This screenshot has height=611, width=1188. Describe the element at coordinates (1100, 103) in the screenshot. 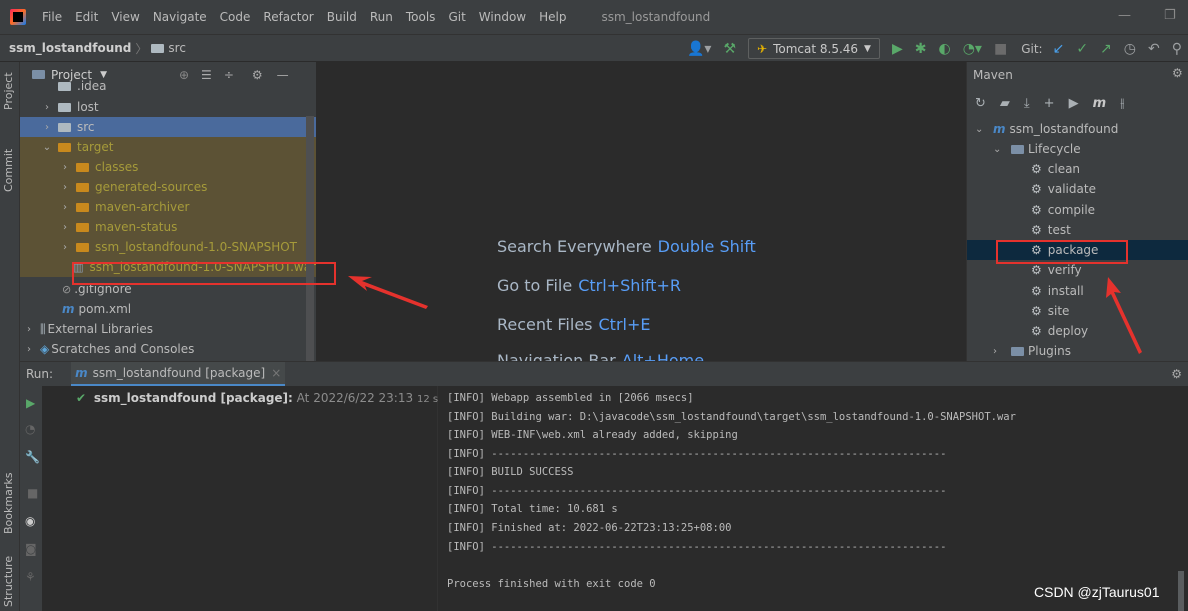

I see `execute-goal-icon: m` at that location.